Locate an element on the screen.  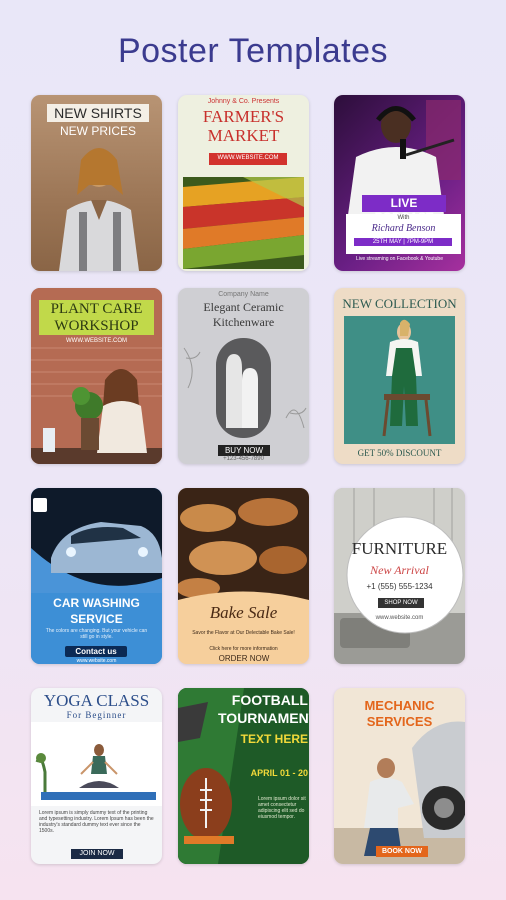
bread-photo is located at coordinates (243, 576).